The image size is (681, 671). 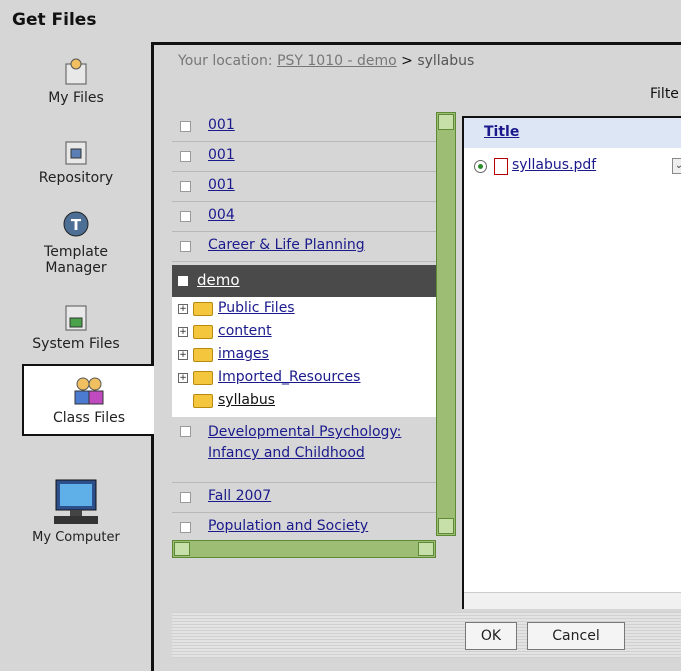 What do you see at coordinates (243, 354) in the screenshot?
I see `subfolder-link: images` at bounding box center [243, 354].